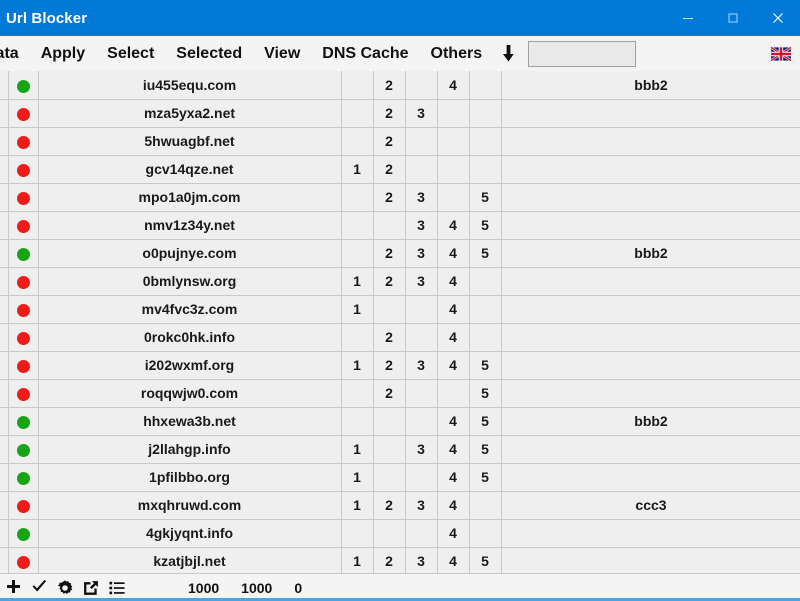  What do you see at coordinates (190, 253) in the screenshot?
I see `url-cell: o0pujnye.com` at bounding box center [190, 253].